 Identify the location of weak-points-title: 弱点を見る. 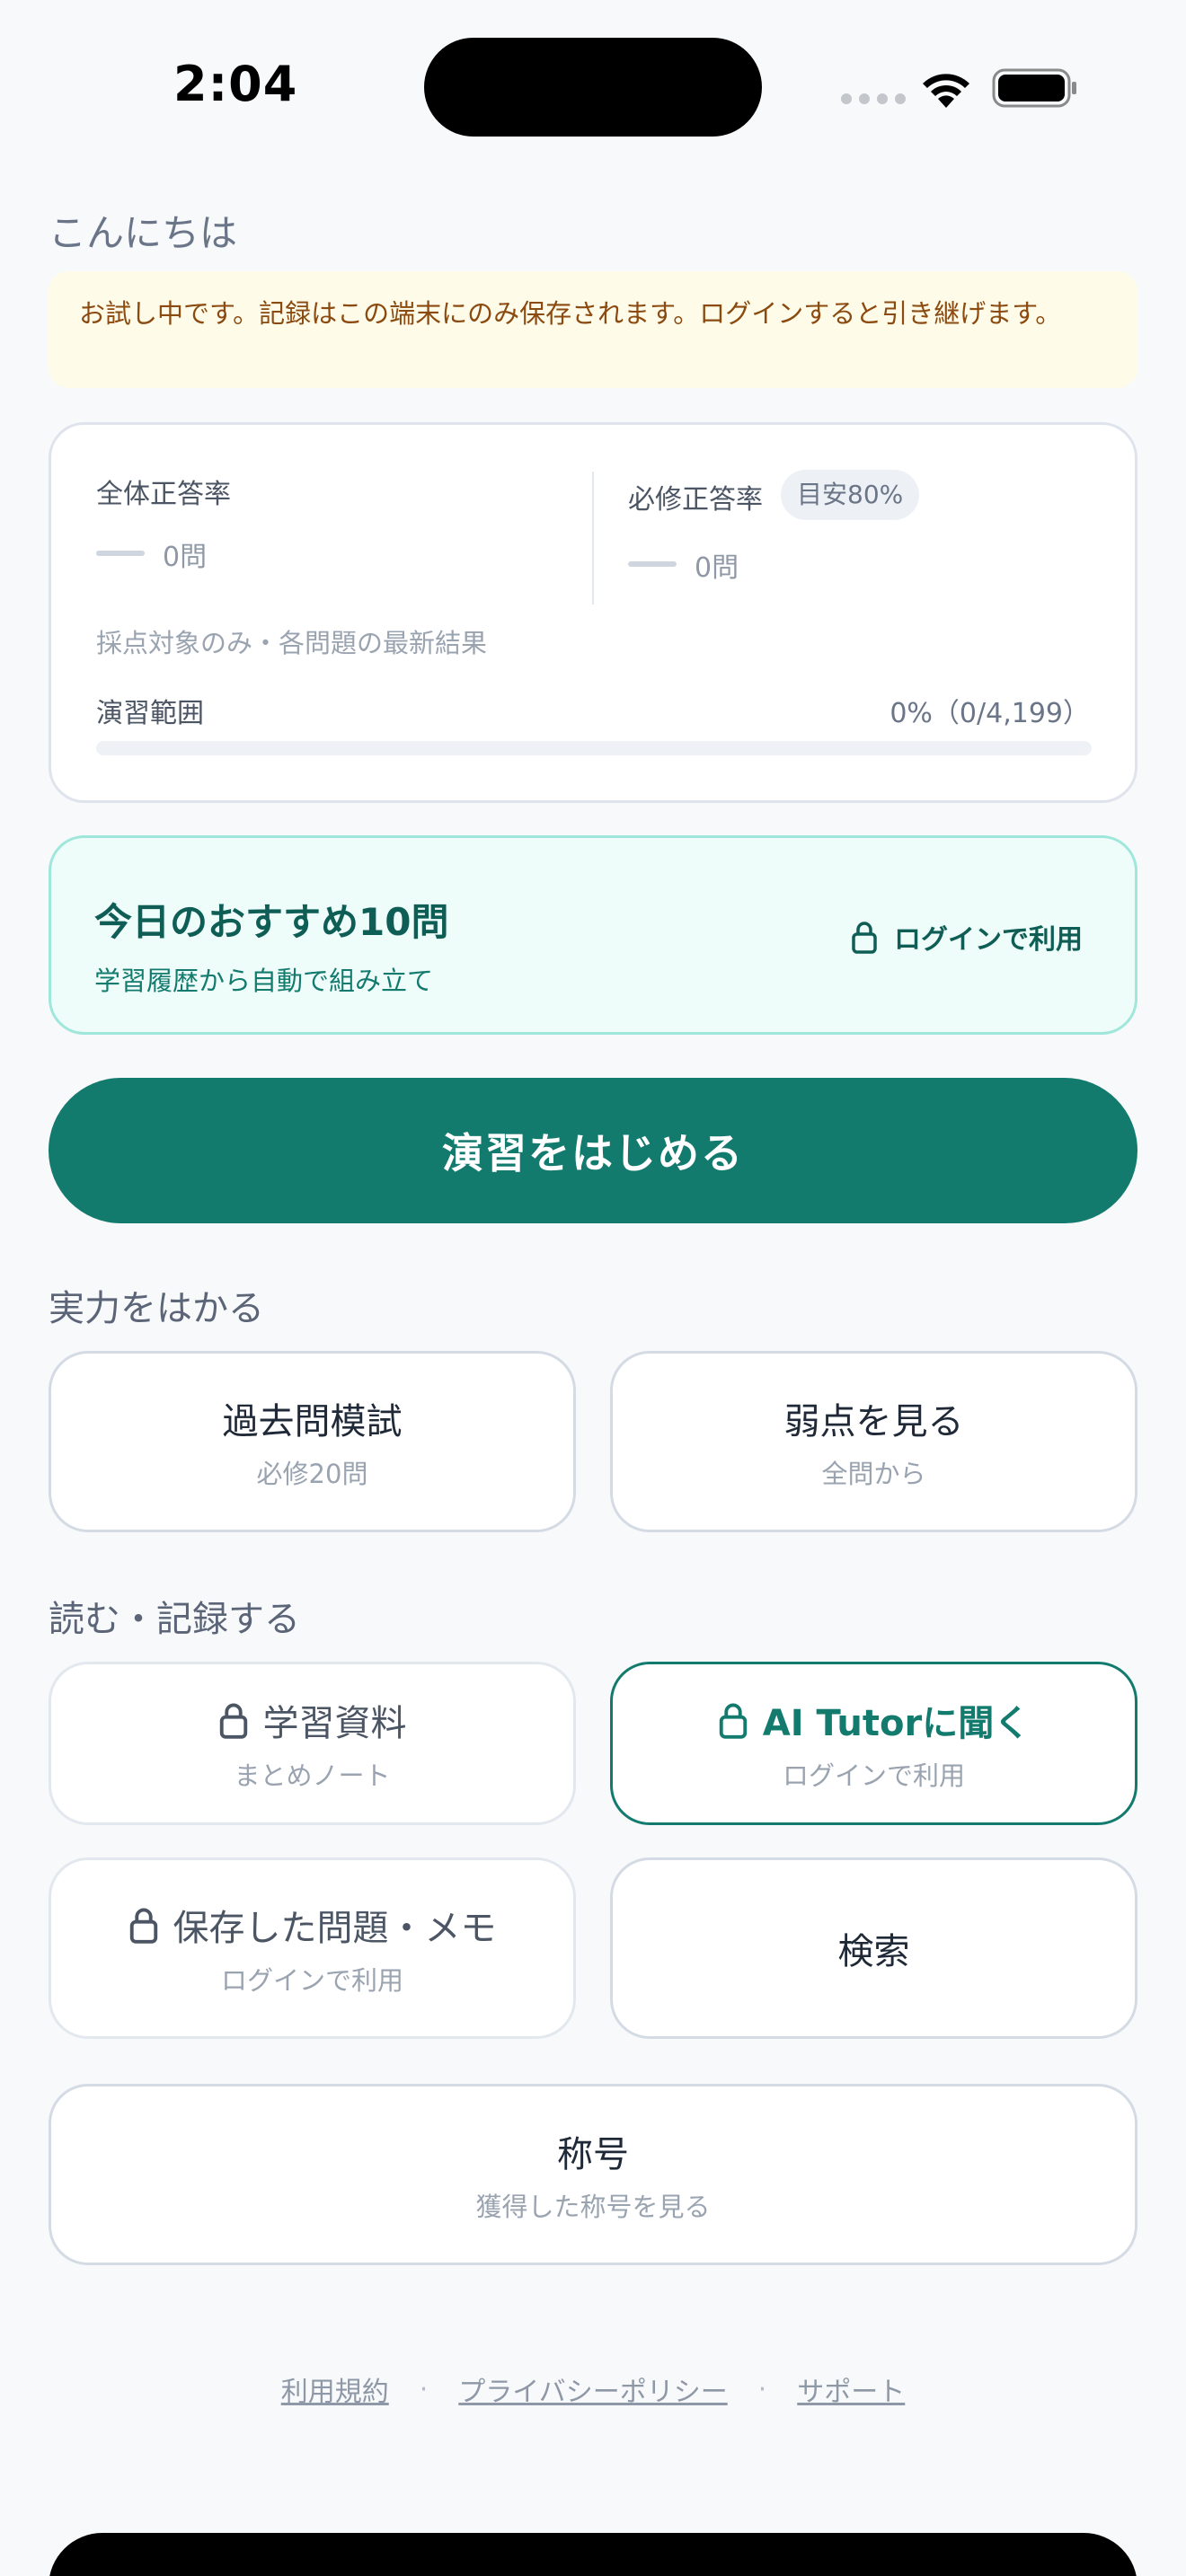
(873, 1421).